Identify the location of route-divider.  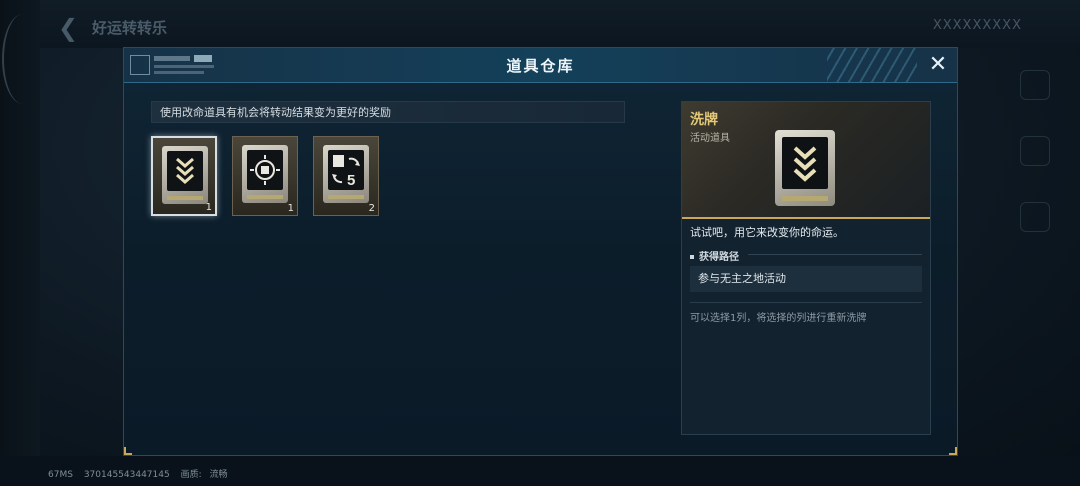
(806, 302).